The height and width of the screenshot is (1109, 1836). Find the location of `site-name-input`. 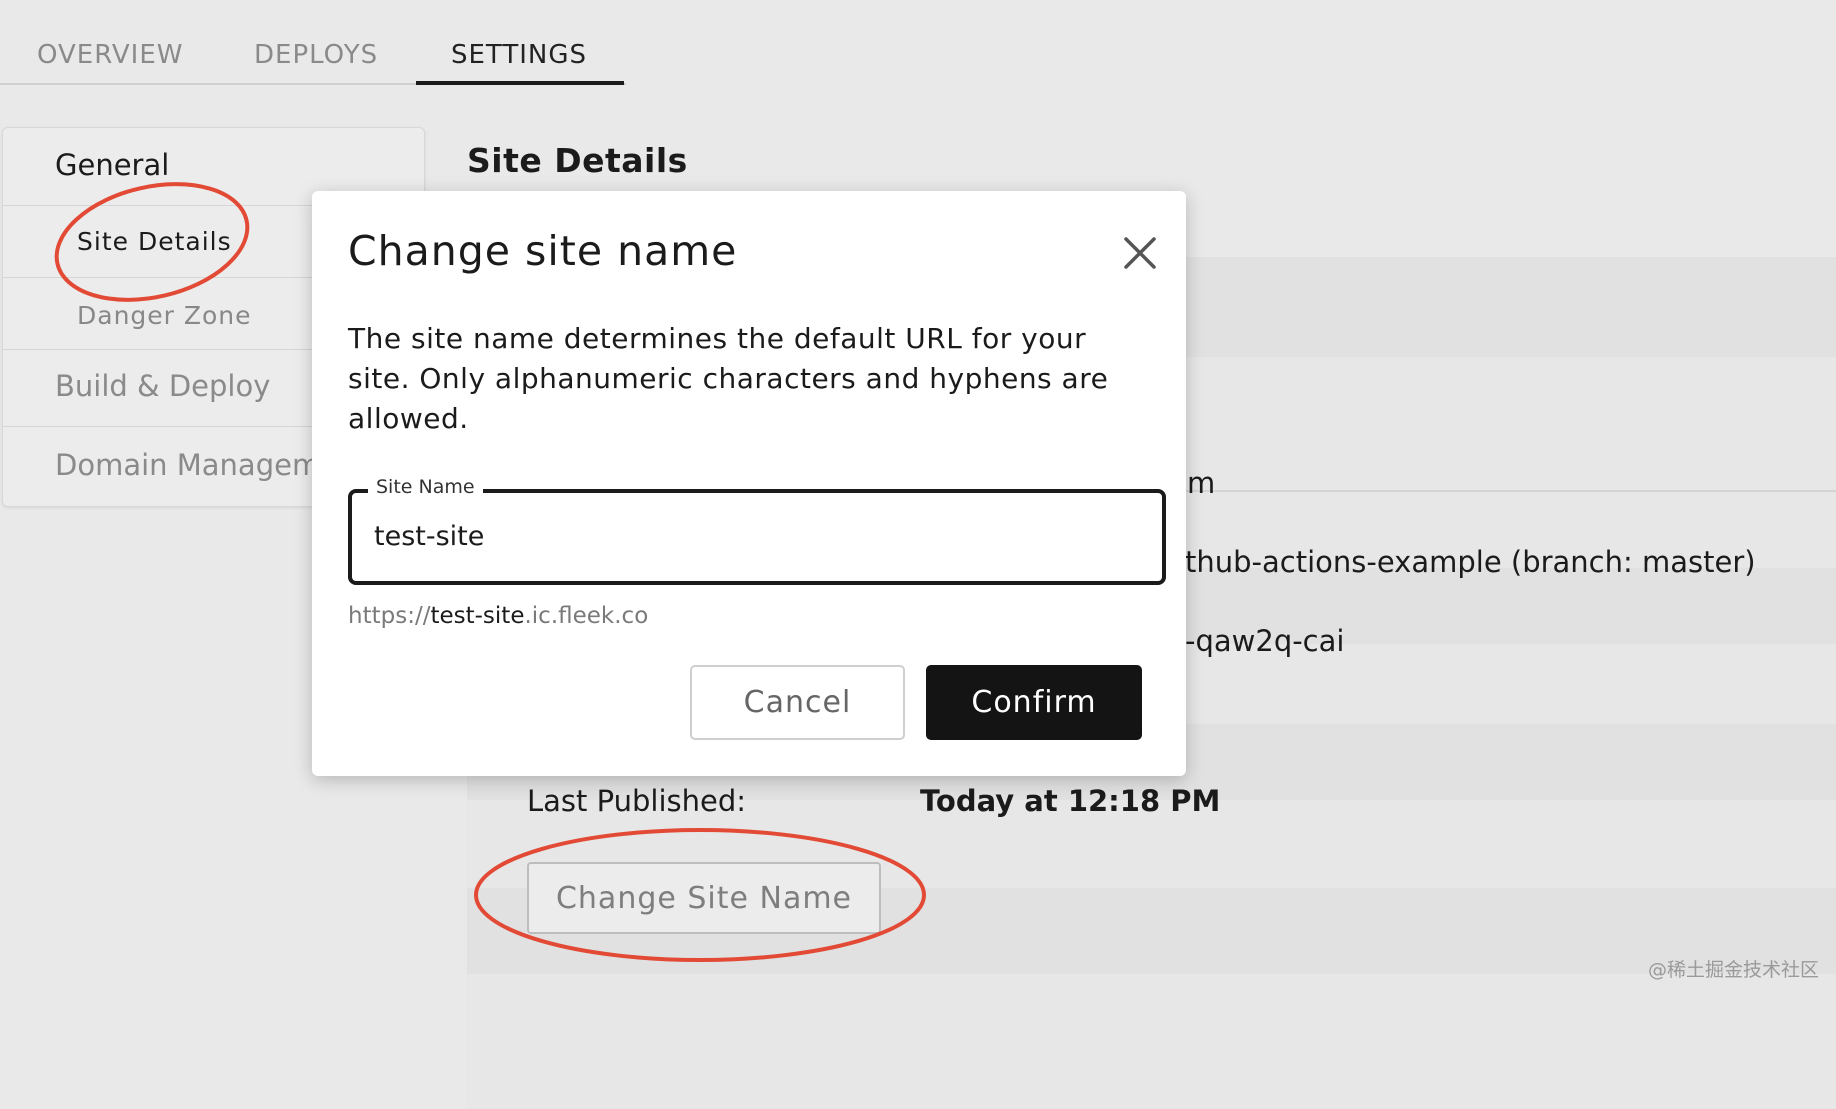

site-name-input is located at coordinates (754, 536).